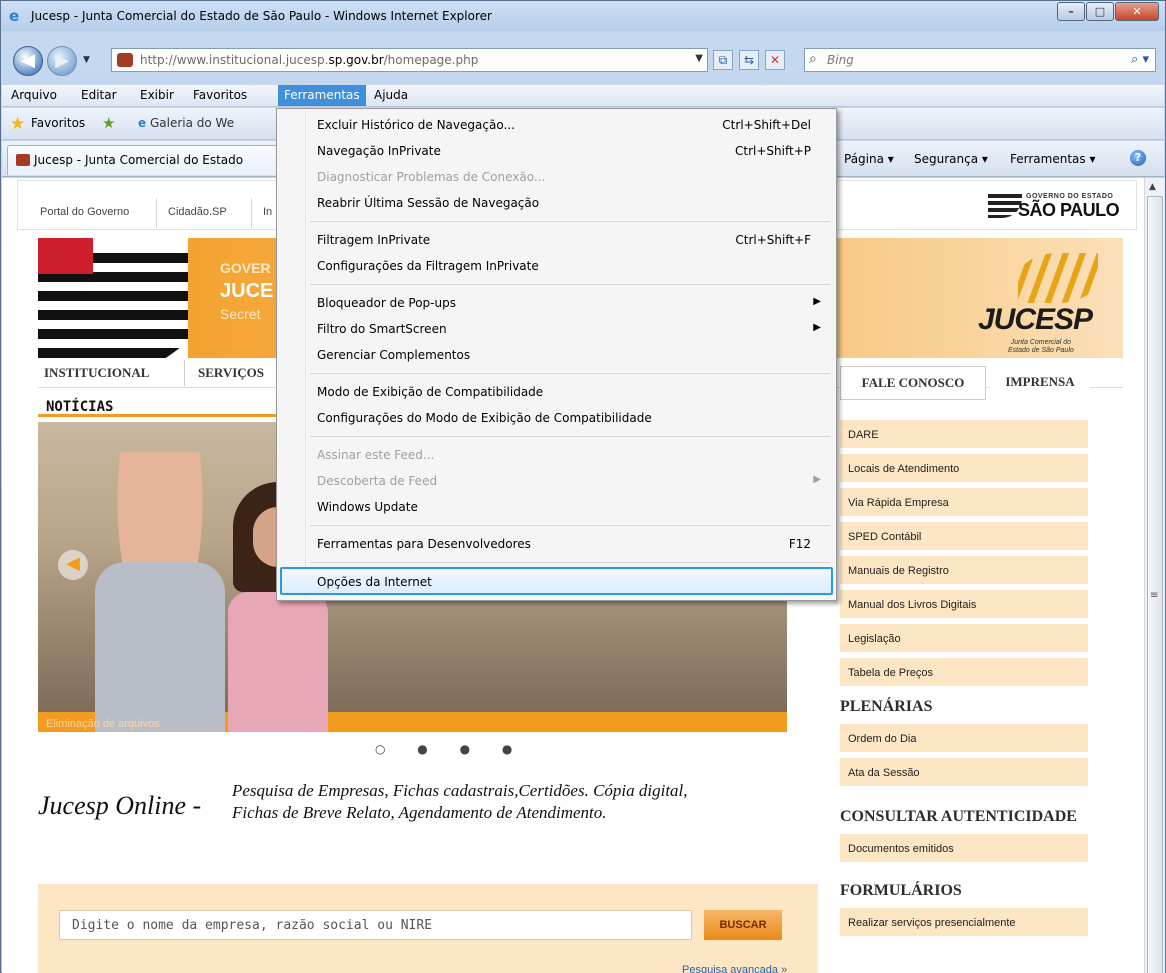 This screenshot has width=1166, height=973. I want to click on menu-item-popups: Bloqueador de Pop-ups ▶, so click(556, 303).